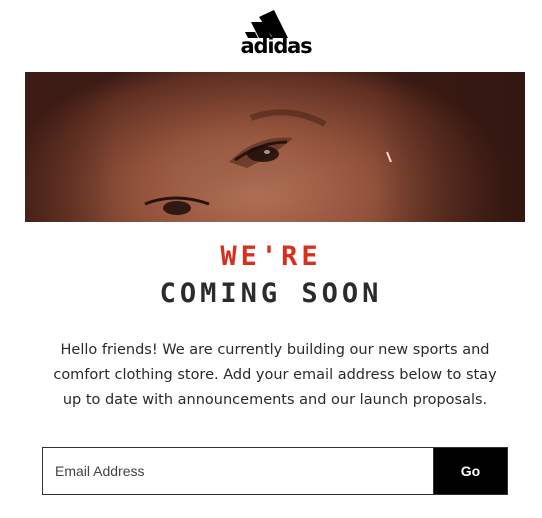  What do you see at coordinates (276, 46) in the screenshot?
I see `brand-wordmark: adidas` at bounding box center [276, 46].